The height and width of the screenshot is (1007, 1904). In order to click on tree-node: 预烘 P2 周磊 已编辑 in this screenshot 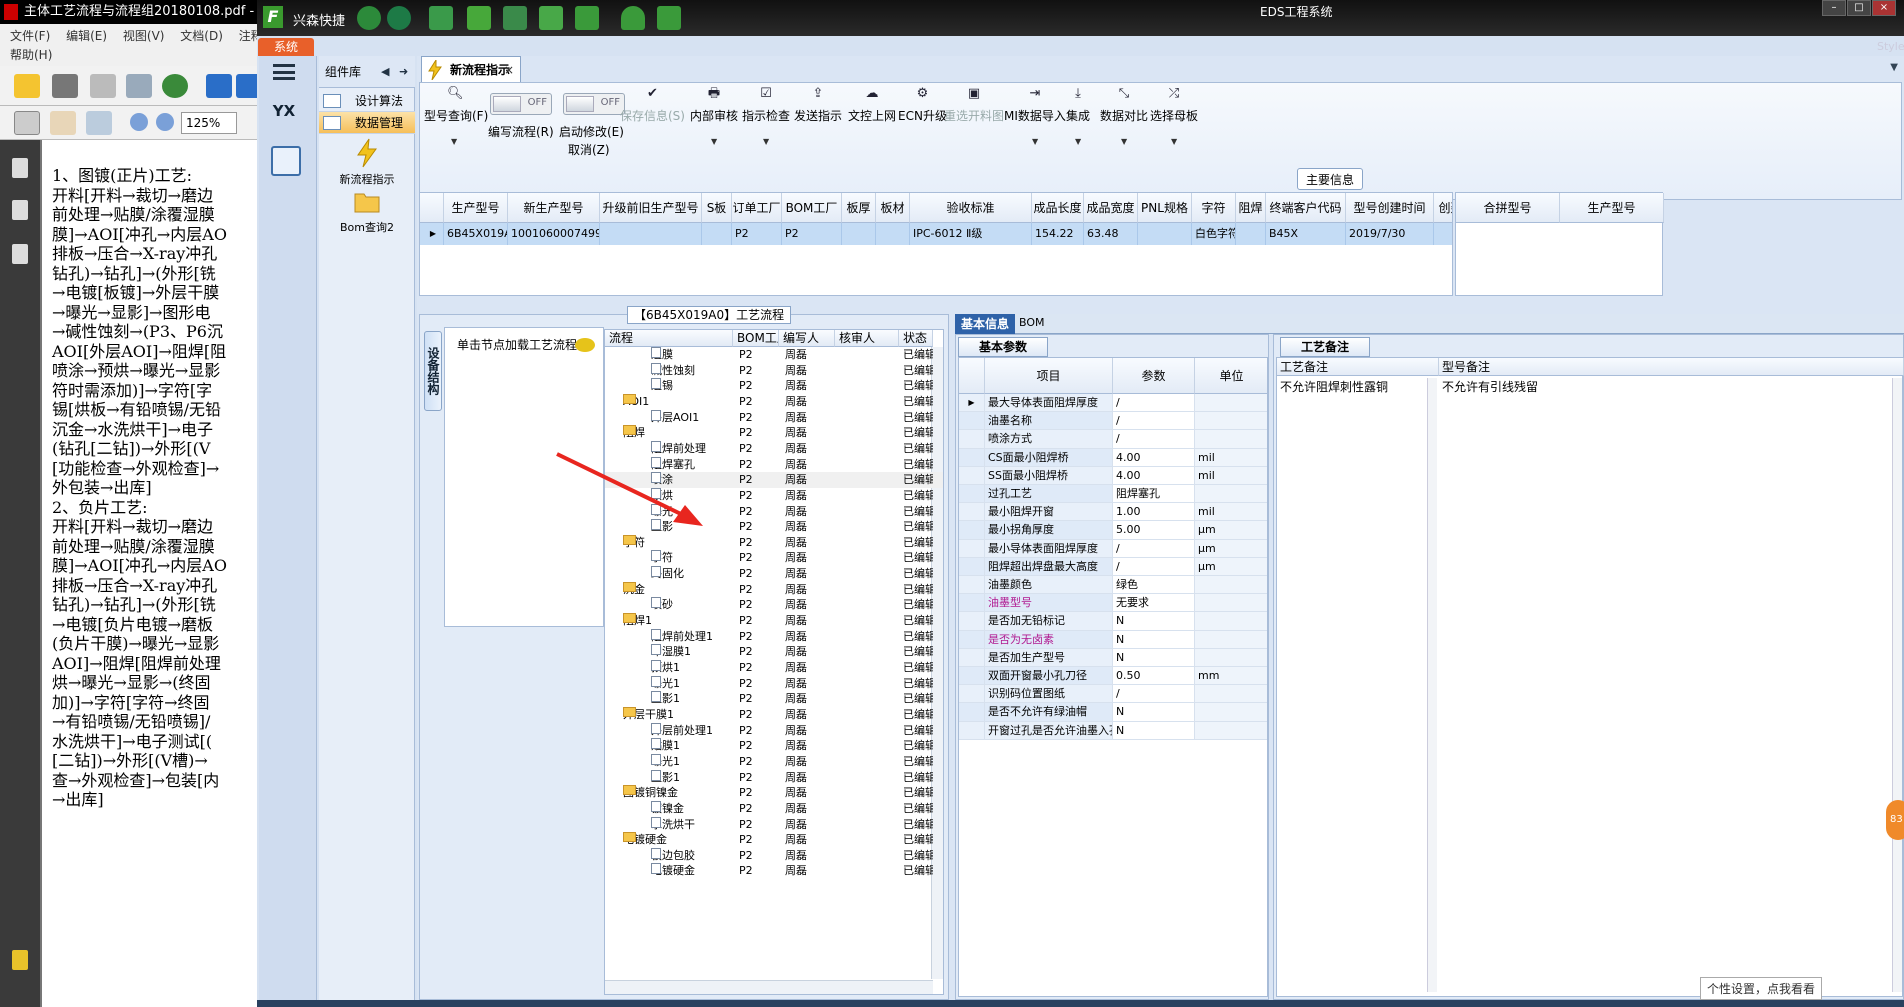, I will do `click(774, 495)`.